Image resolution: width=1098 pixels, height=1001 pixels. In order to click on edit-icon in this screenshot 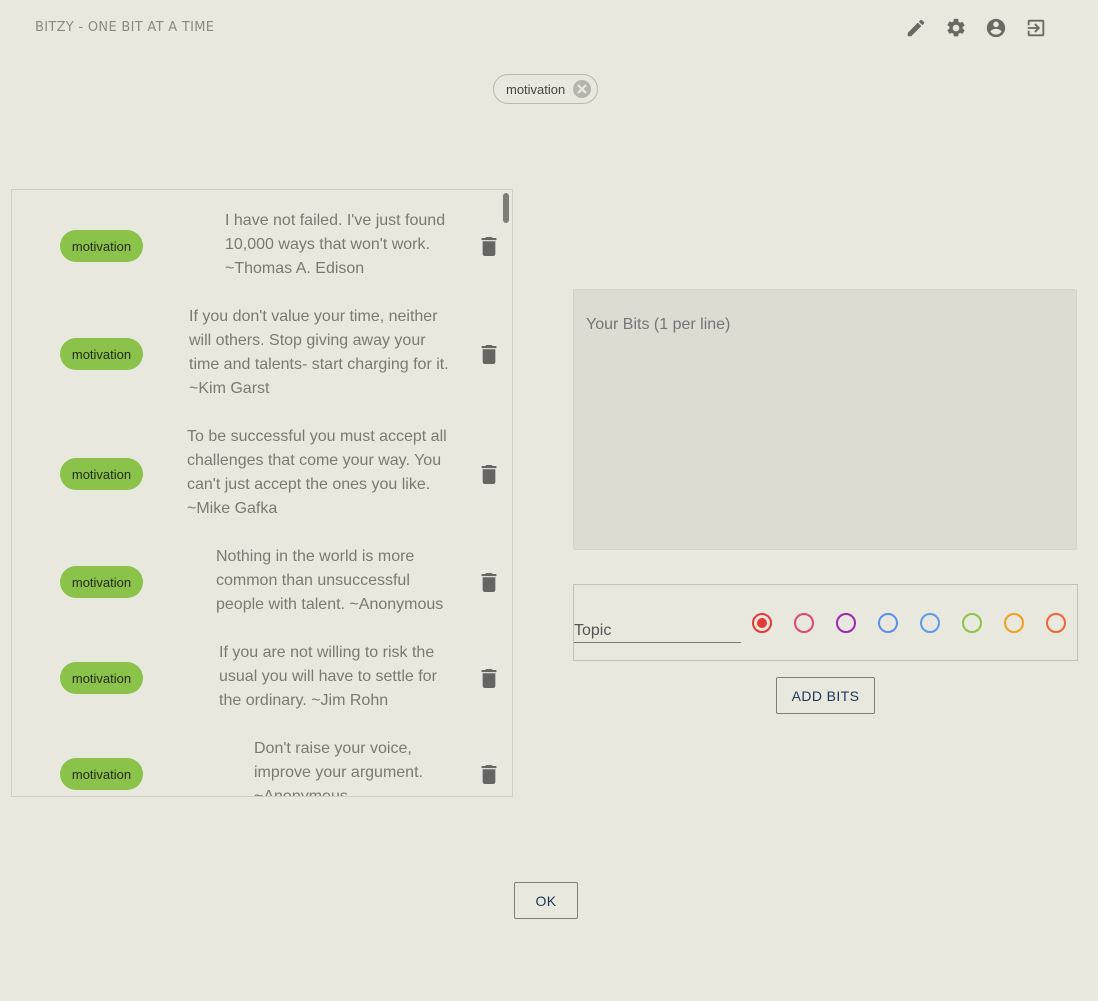, I will do `click(916, 28)`.